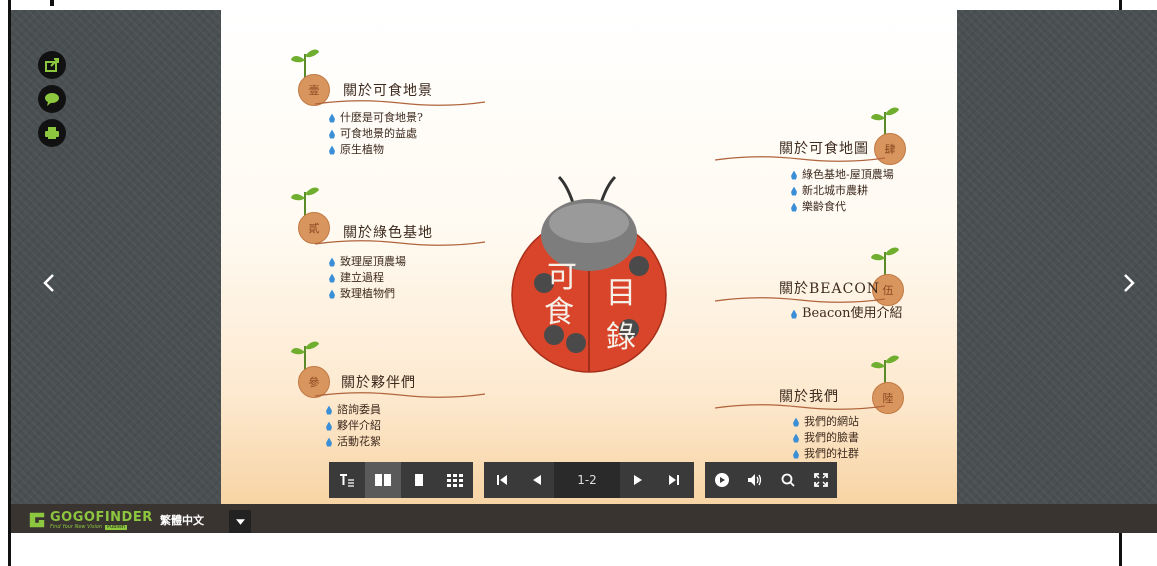 The image size is (1157, 566). I want to click on page-navigation-toolbar: 1-2, so click(589, 480).